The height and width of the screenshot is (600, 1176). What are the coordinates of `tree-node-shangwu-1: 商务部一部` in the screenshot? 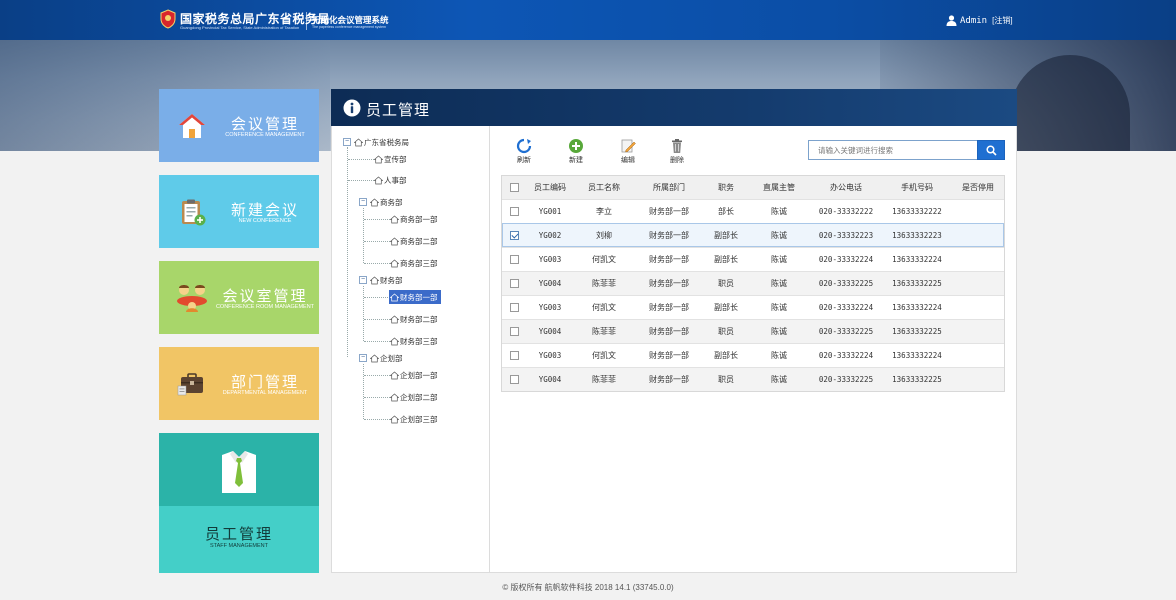 It's located at (414, 219).